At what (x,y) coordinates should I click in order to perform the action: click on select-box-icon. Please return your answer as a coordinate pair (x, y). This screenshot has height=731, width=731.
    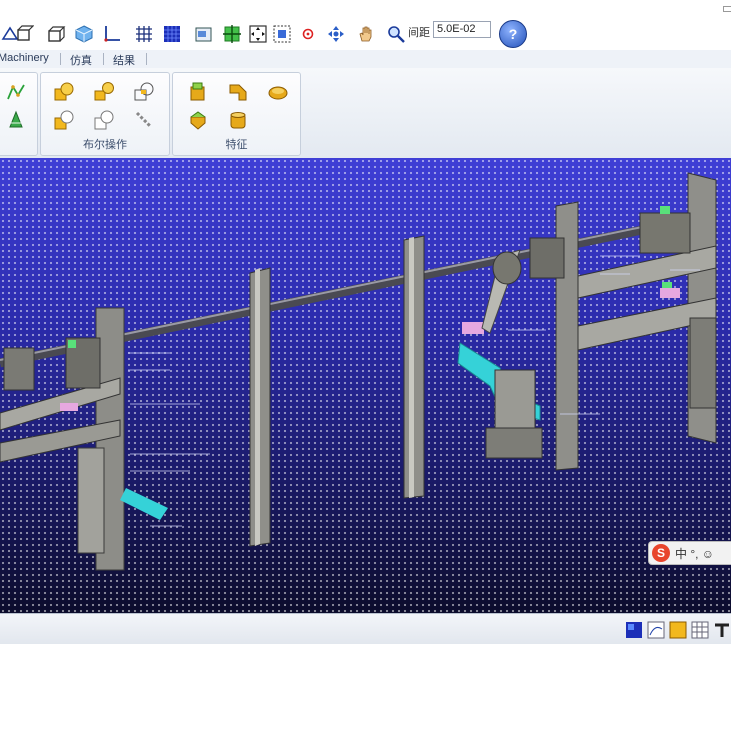
    Looking at the image, I should click on (258, 34).